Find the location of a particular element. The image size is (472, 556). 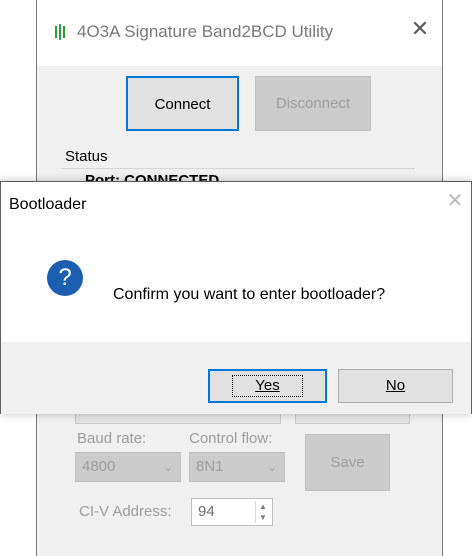

dialog-title: Bootloader is located at coordinates (48, 204).